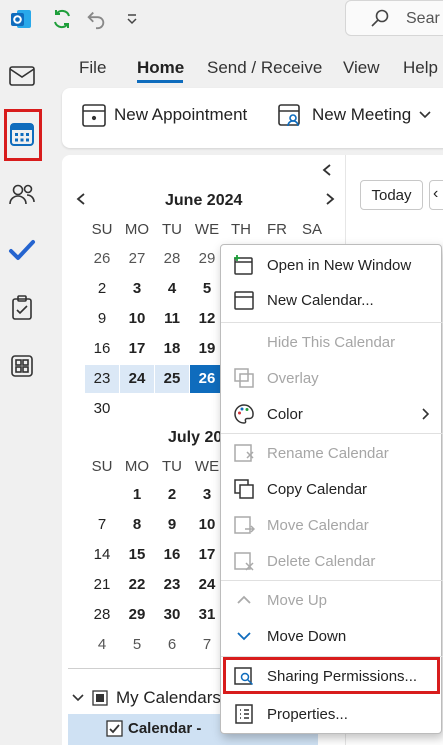 The width and height of the screenshot is (443, 745). I want to click on context-menu-item: Move Calendar, so click(332, 525).